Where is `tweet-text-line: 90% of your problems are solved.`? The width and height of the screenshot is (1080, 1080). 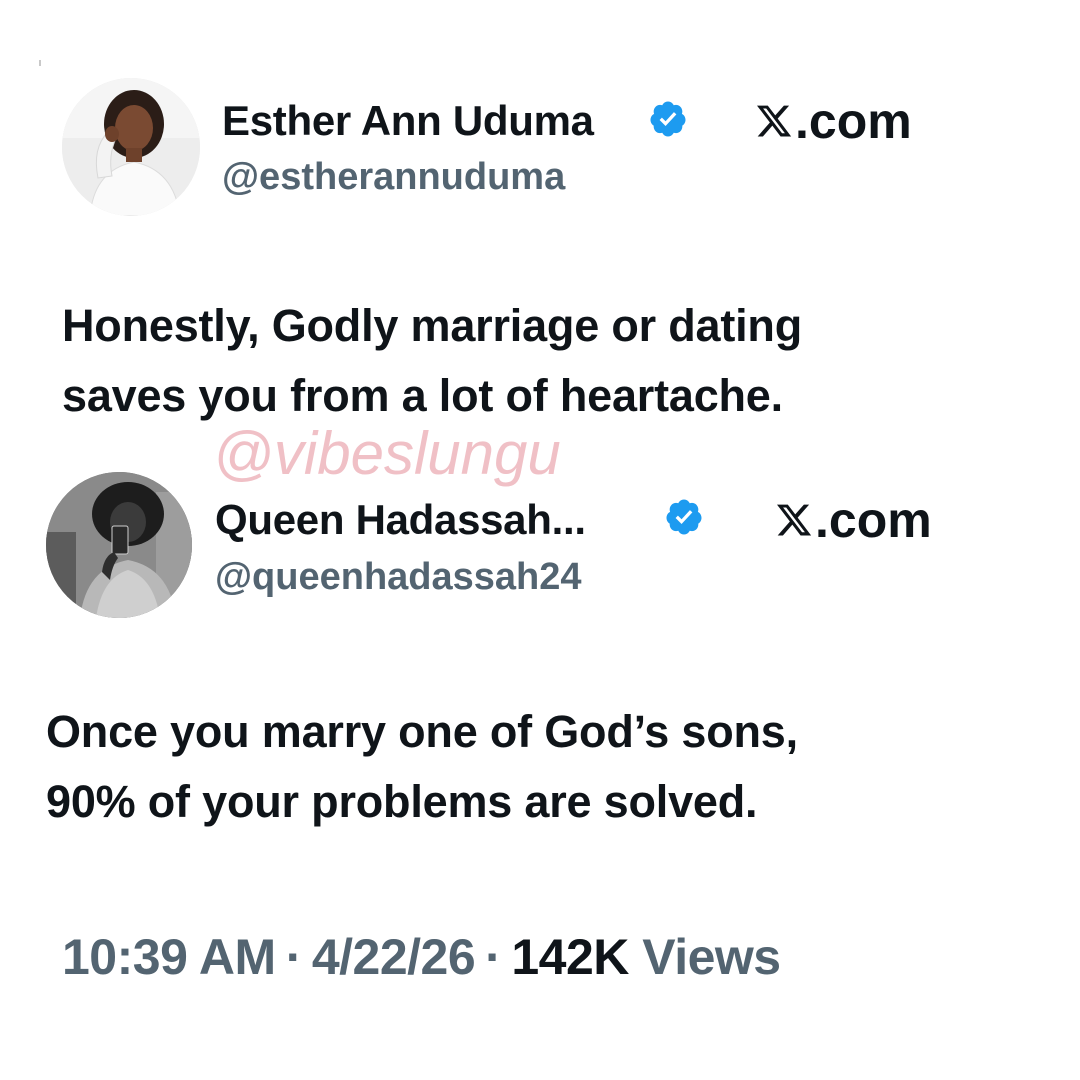
tweet-text-line: 90% of your problems are solved. is located at coordinates (402, 801).